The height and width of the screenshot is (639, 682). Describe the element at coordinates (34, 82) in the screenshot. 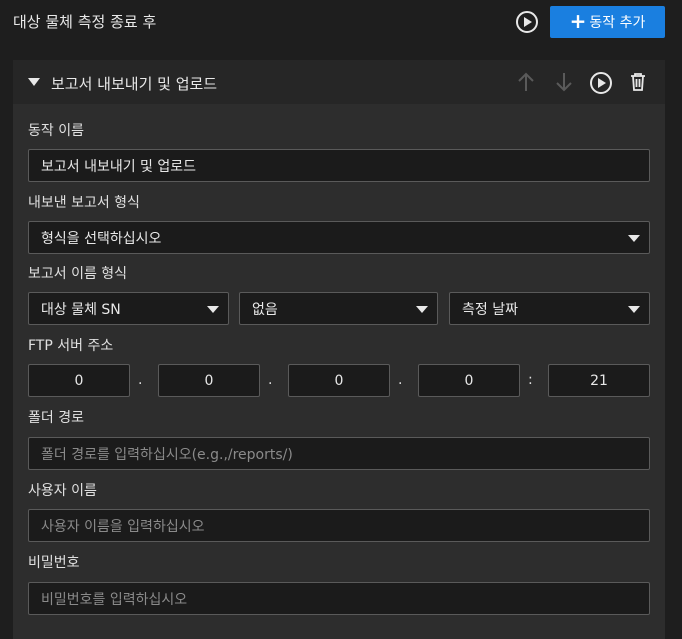

I see `collapse-caret-icon` at that location.